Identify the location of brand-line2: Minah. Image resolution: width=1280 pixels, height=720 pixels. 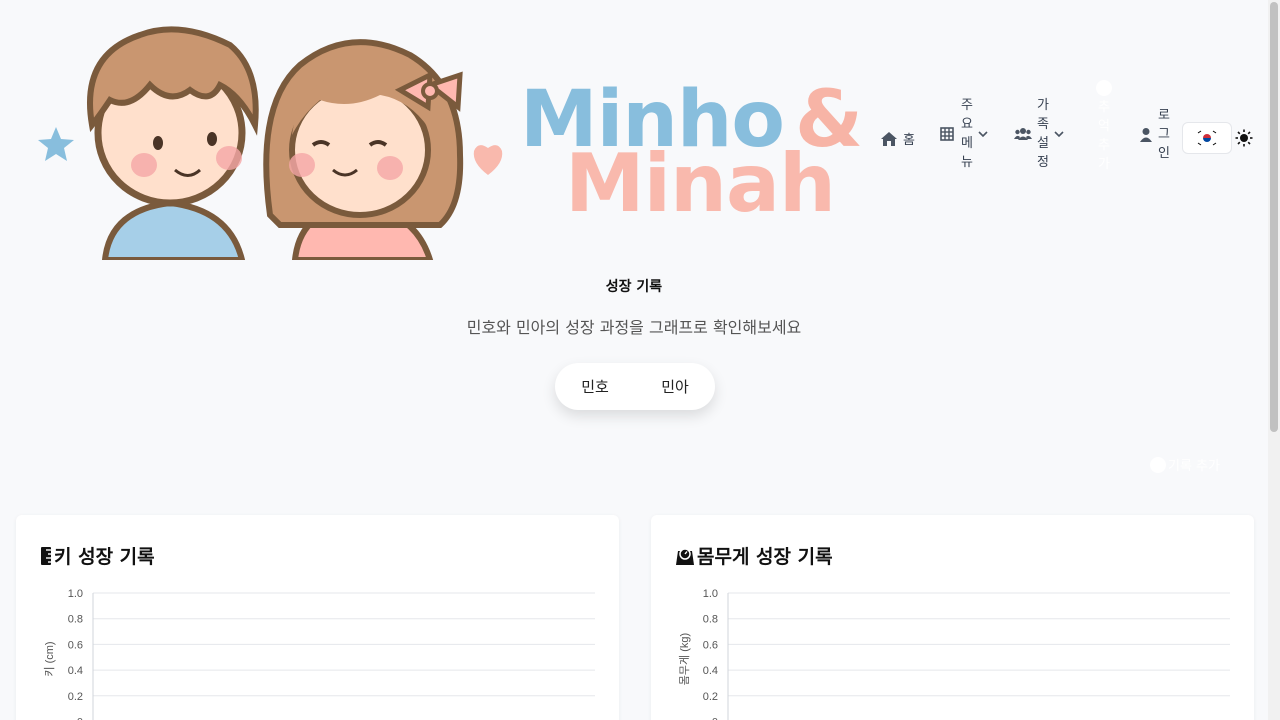
(700, 183).